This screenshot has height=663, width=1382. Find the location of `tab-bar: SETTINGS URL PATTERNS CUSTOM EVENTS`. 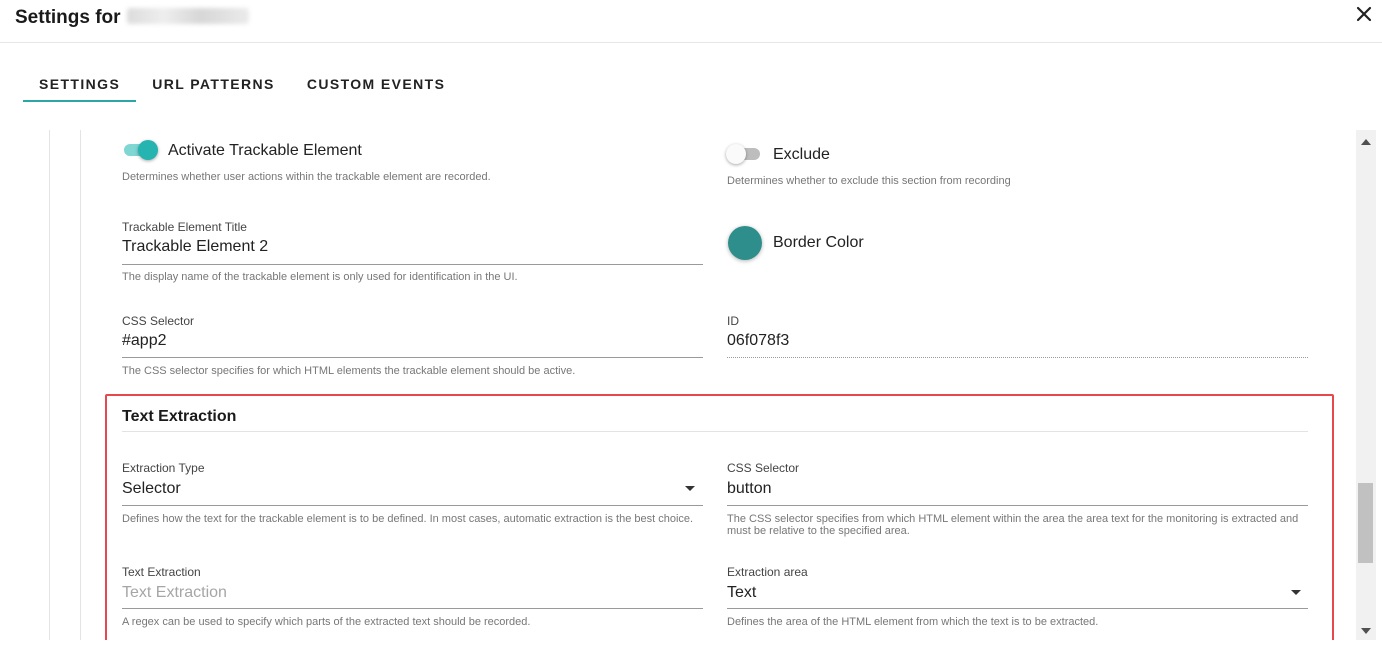

tab-bar: SETTINGS URL PATTERNS CUSTOM EVENTS is located at coordinates (242, 84).